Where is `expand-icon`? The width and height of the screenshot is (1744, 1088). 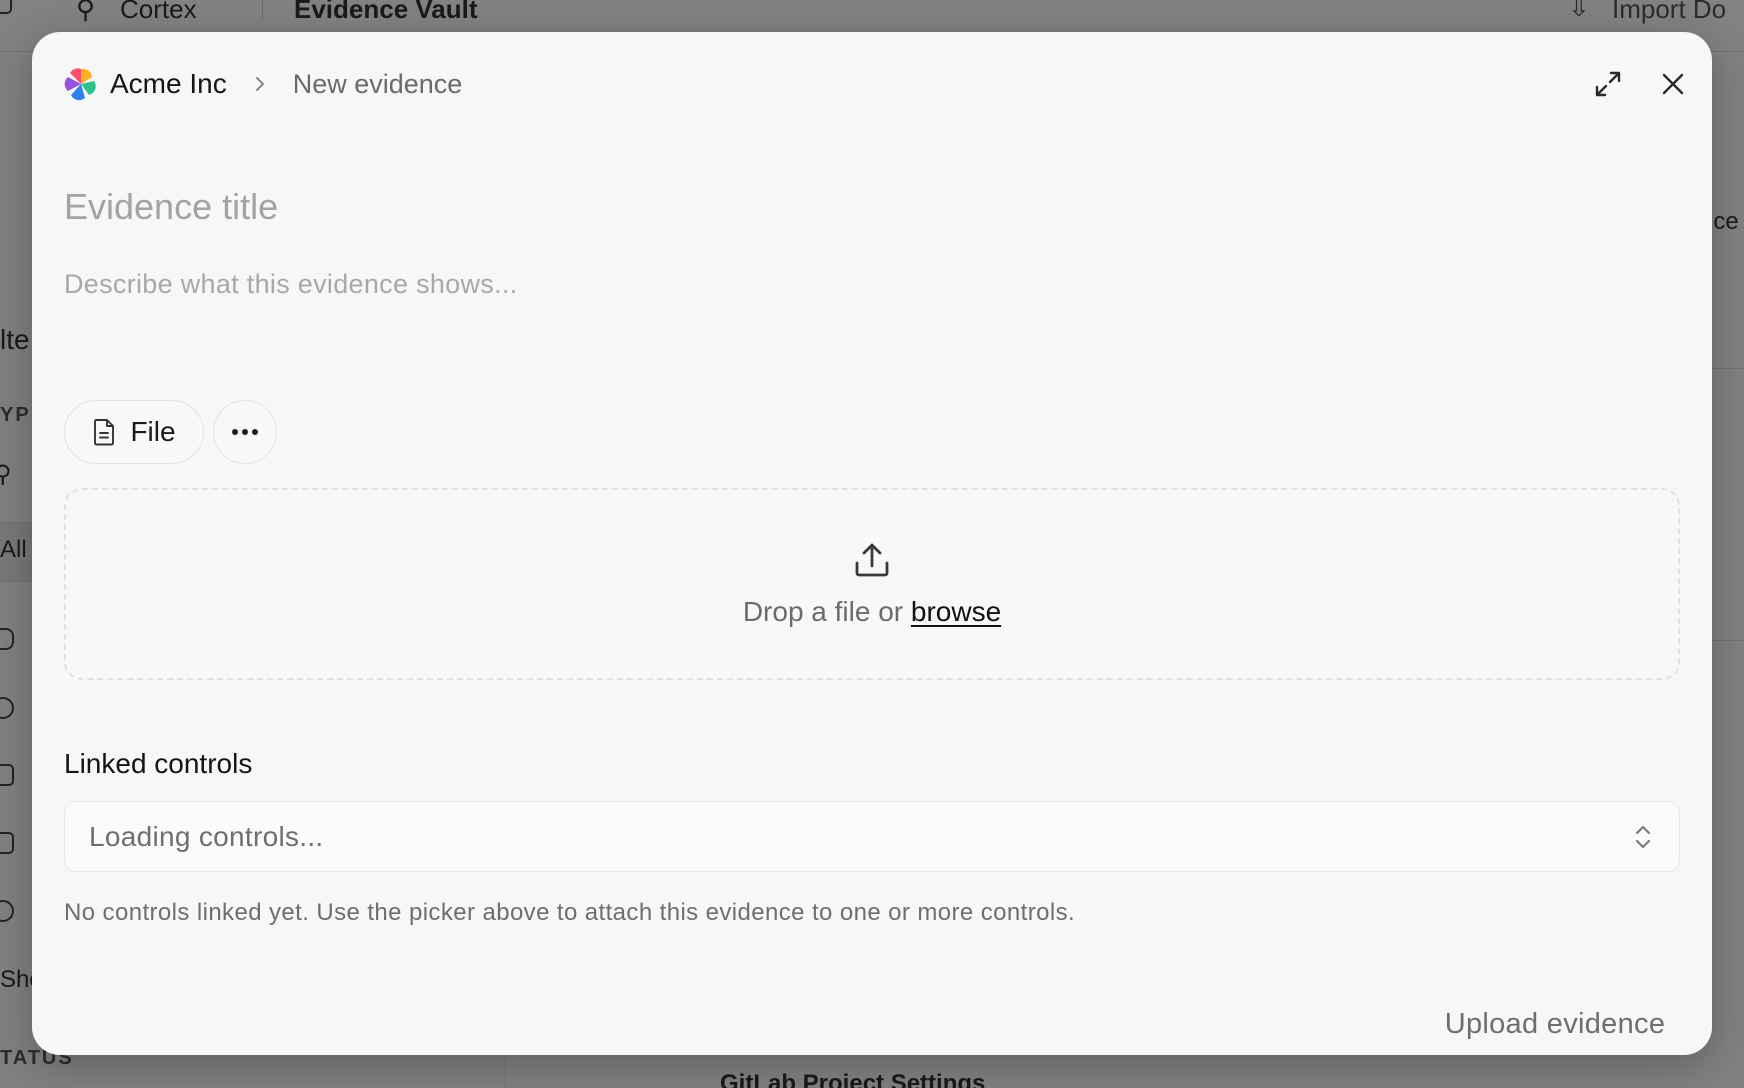 expand-icon is located at coordinates (1608, 84).